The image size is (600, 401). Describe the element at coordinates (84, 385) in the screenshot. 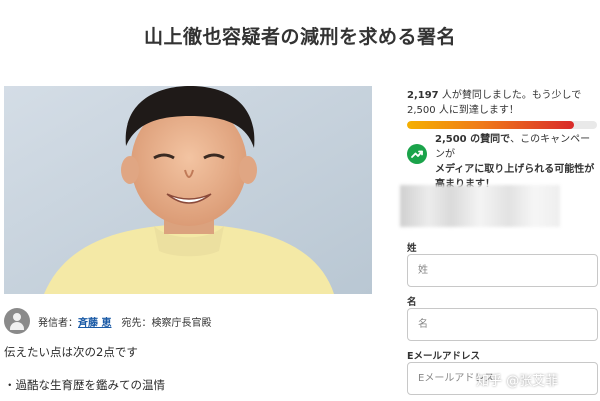

I see `body-bullet: ・過酷な生育歴を鑑みての温情` at that location.